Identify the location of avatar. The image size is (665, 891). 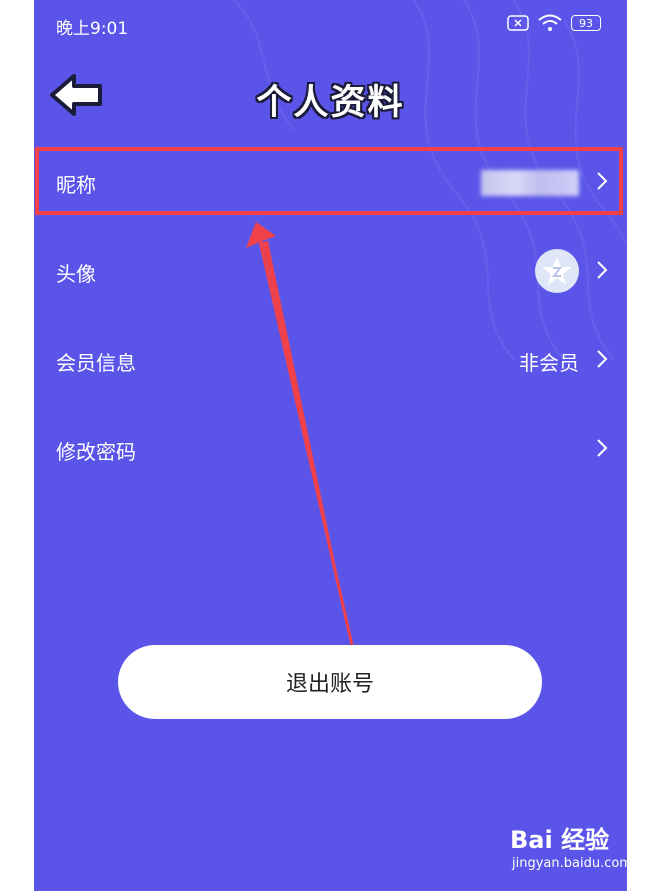
(557, 271).